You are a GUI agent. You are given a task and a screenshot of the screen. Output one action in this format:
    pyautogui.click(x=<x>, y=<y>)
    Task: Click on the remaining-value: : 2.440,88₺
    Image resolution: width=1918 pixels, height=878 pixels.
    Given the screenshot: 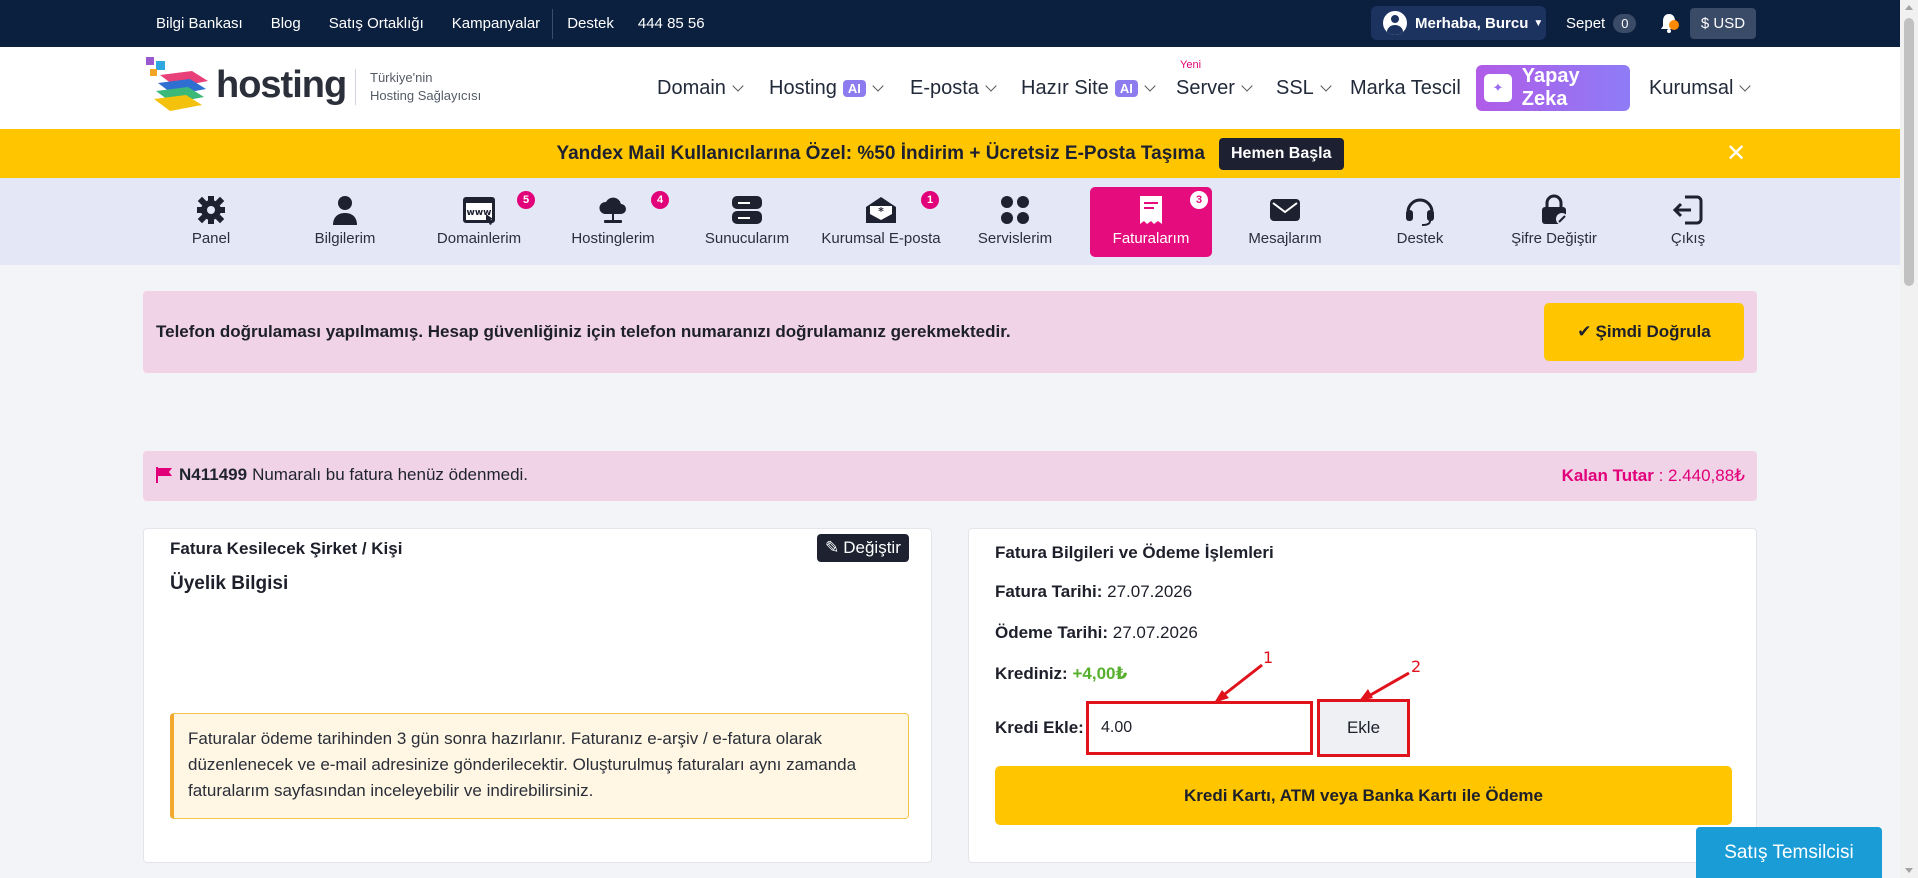 What is the action you would take?
    pyautogui.click(x=1701, y=475)
    